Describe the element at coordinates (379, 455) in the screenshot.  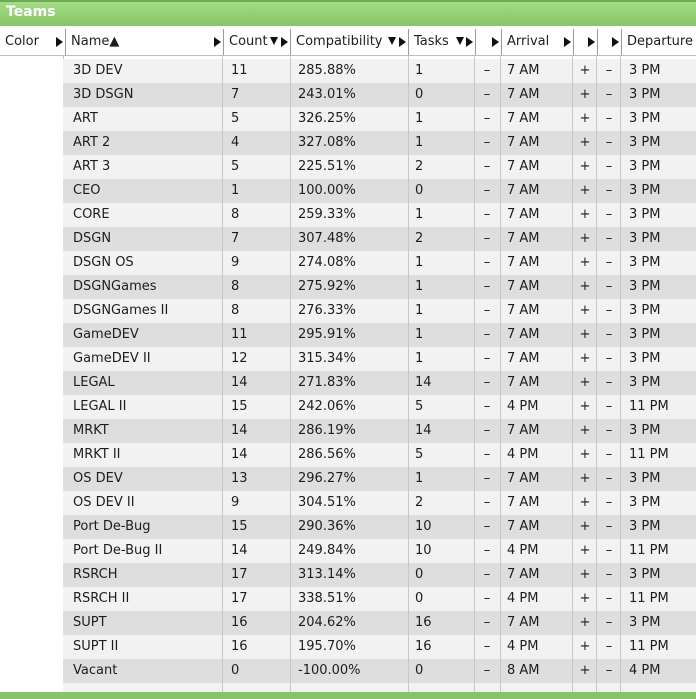
I see `table-row: MRKT II 14 286.56% 5 4 PM 11 PM – + –` at that location.